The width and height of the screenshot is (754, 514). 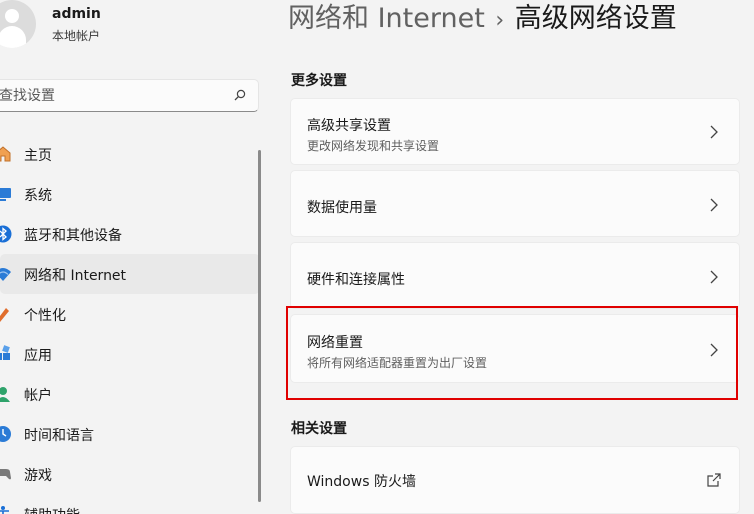 What do you see at coordinates (4, 315) in the screenshot?
I see `personalization-icon` at bounding box center [4, 315].